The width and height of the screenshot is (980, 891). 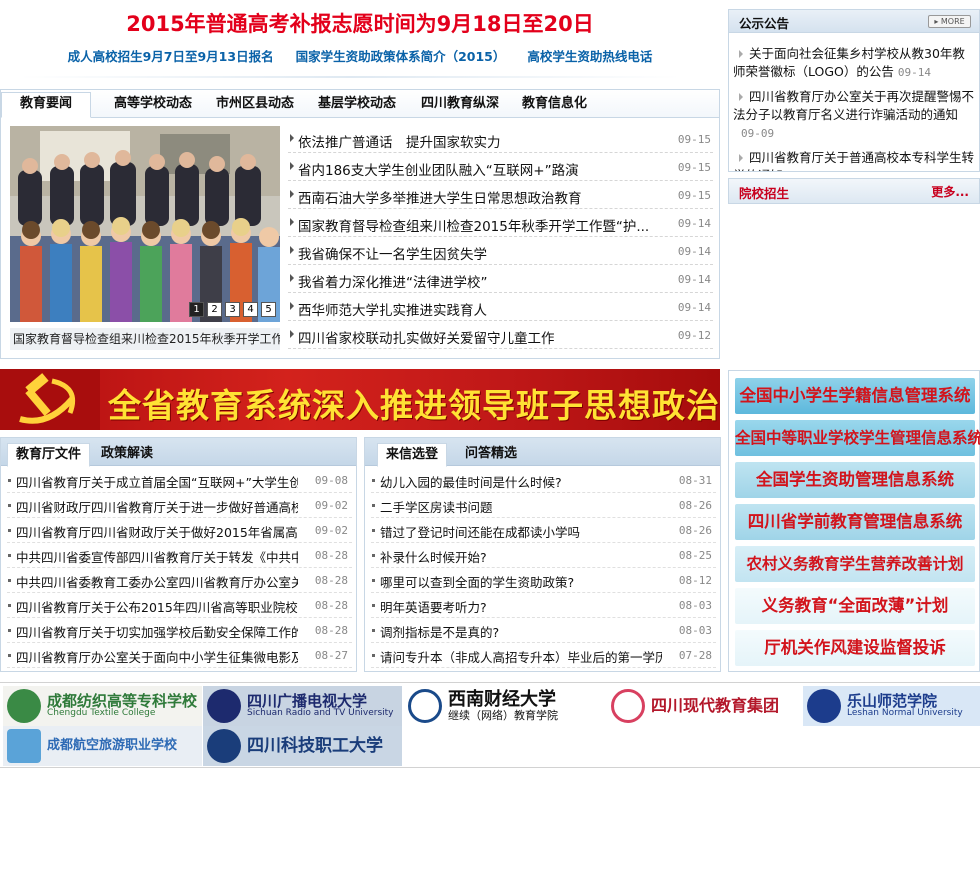 I want to click on news-item: 国家教育督导检查组来川检查2015年秋季开学工作暨“护... 09-14, so click(x=500, y=223).